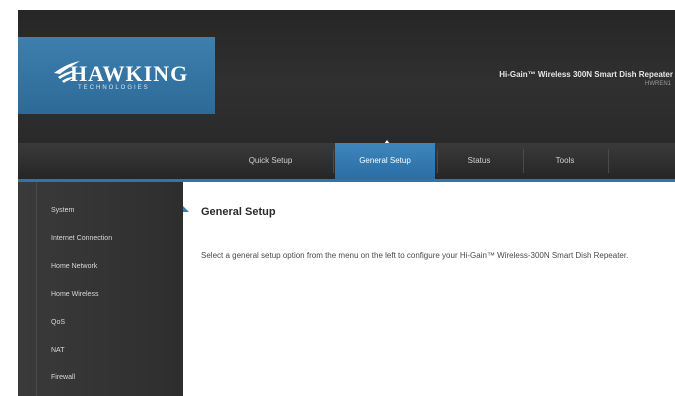 Image resolution: width=675 pixels, height=396 pixels. What do you see at coordinates (657, 84) in the screenshot?
I see `model-number: HWREN1` at bounding box center [657, 84].